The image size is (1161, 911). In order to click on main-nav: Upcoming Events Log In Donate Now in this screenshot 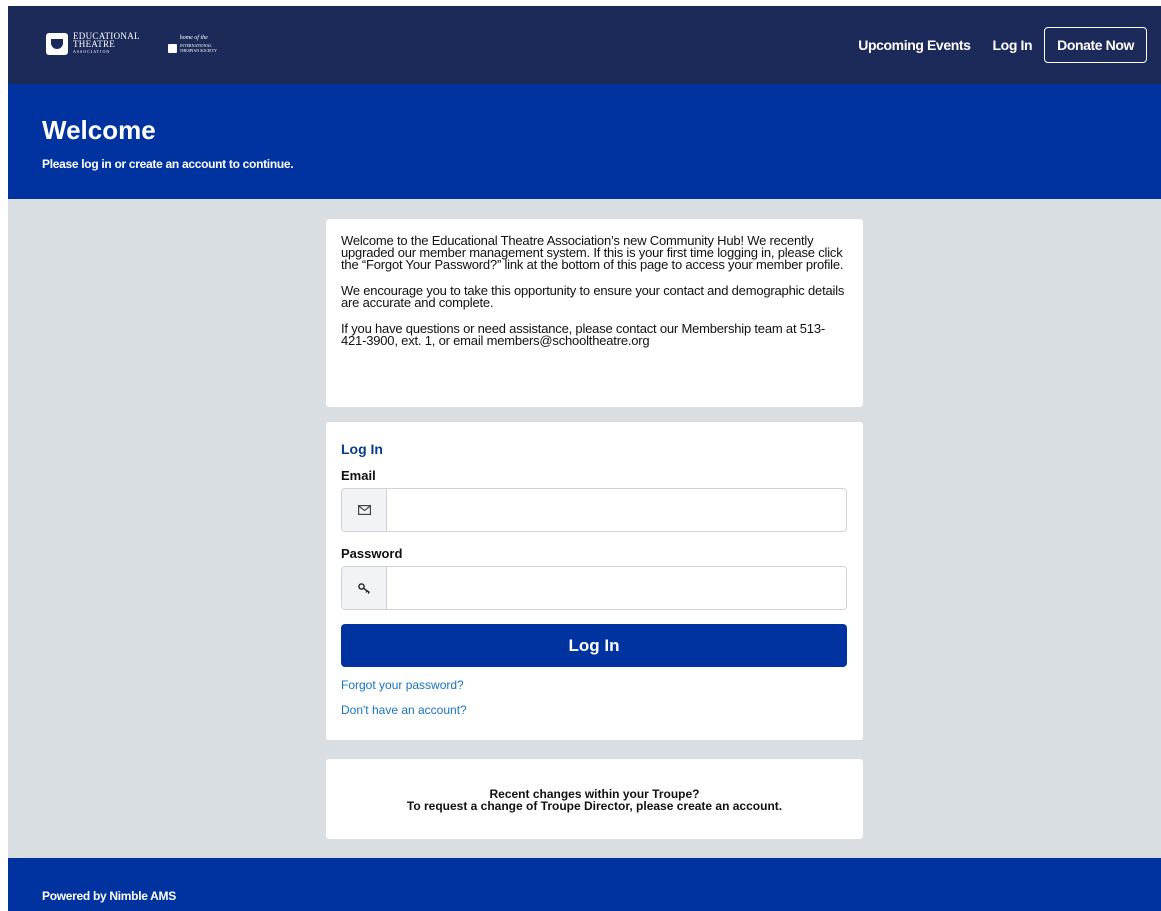, I will do `click(1009, 45)`.